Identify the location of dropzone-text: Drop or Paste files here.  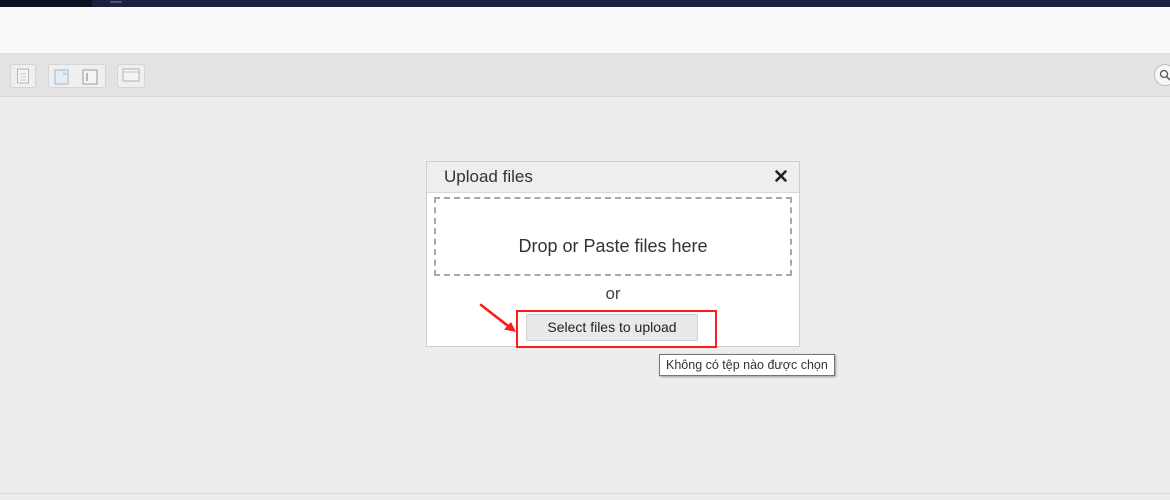
(613, 246).